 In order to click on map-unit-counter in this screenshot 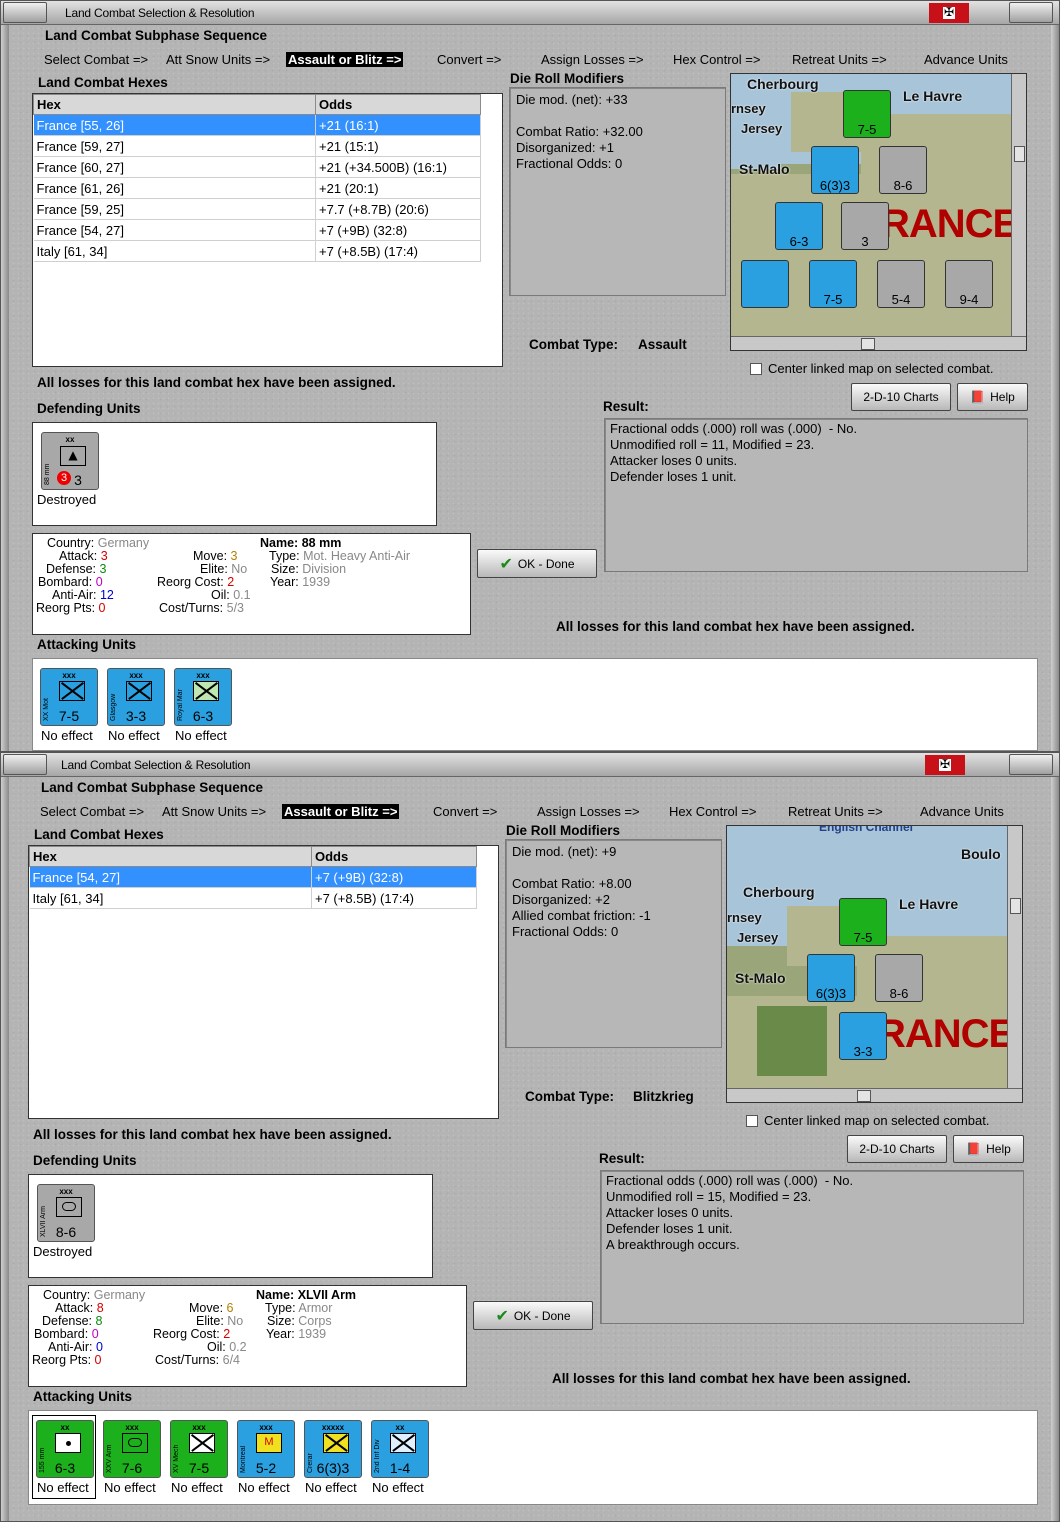, I will do `click(765, 284)`.